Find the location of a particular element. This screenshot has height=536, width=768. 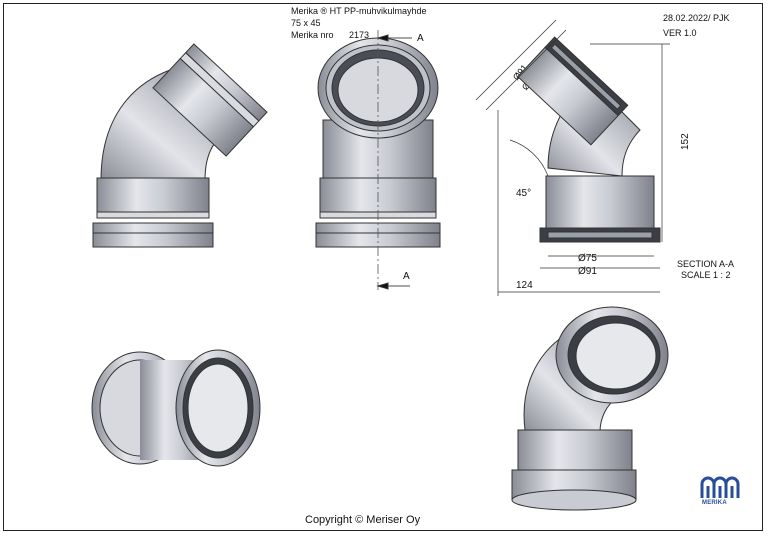

version: VER 1.0 is located at coordinates (680, 33).